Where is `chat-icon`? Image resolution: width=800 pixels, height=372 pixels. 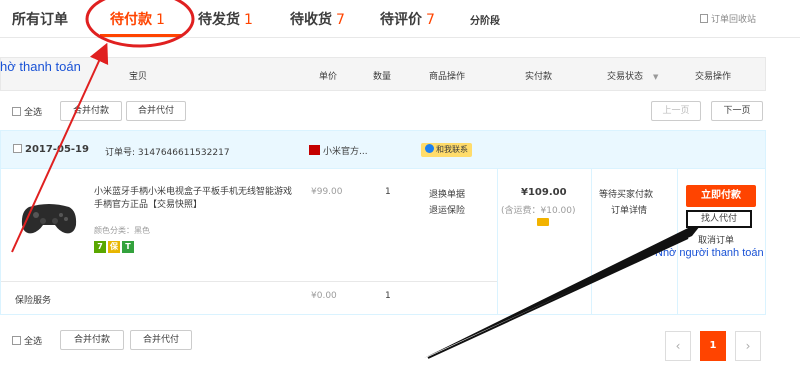 chat-icon is located at coordinates (429, 148).